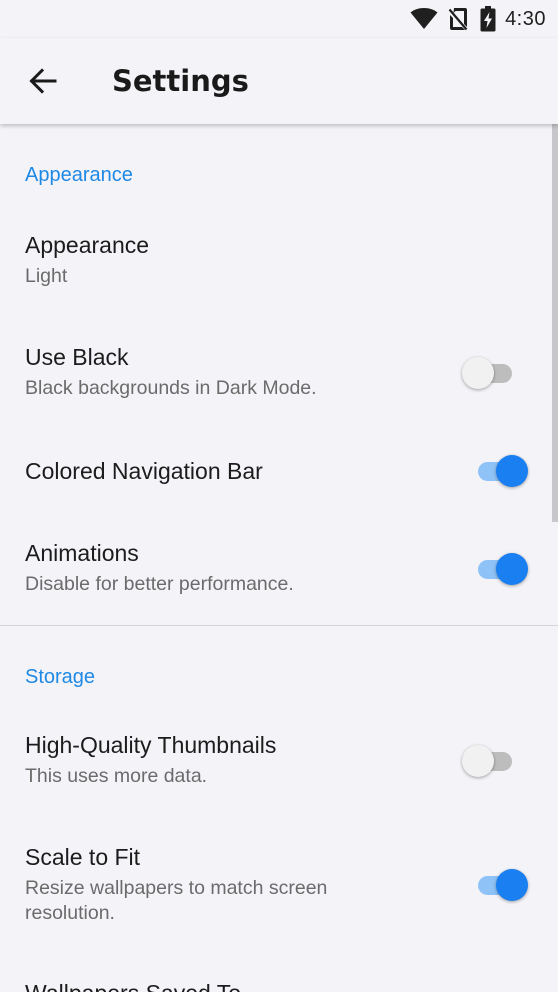  What do you see at coordinates (144, 471) in the screenshot?
I see `pref-title: Colored Navigation Bar` at bounding box center [144, 471].